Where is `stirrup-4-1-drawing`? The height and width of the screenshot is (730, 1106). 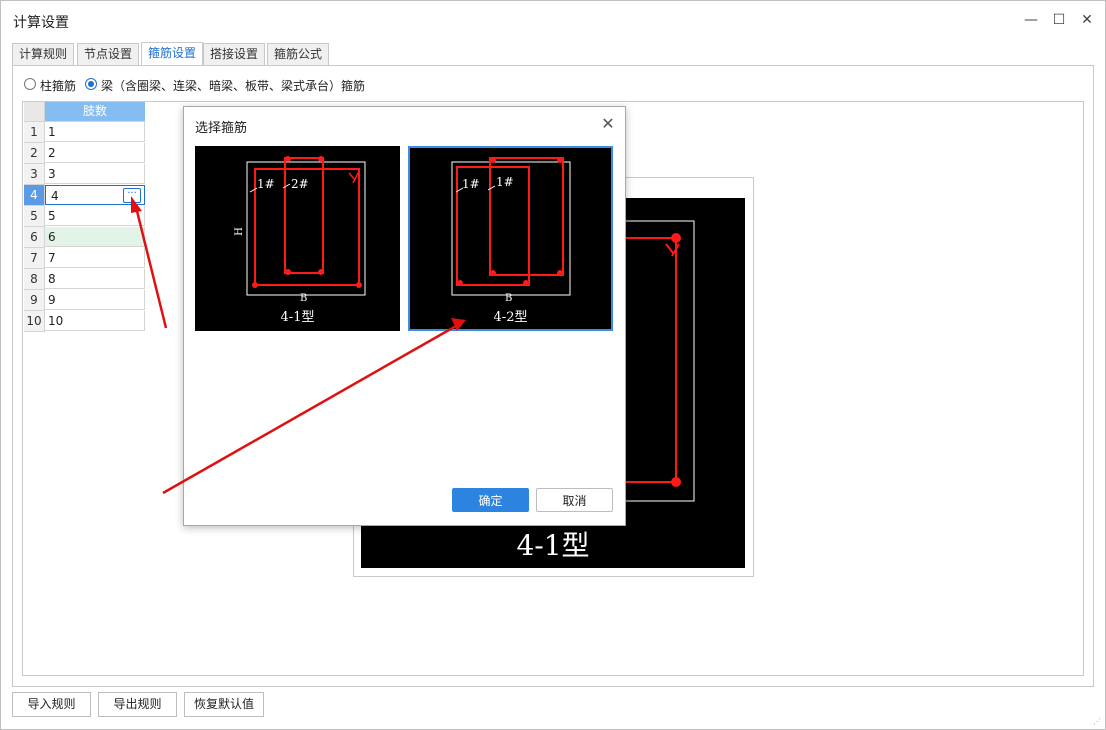
stirrup-4-1-drawing is located at coordinates (306, 226).